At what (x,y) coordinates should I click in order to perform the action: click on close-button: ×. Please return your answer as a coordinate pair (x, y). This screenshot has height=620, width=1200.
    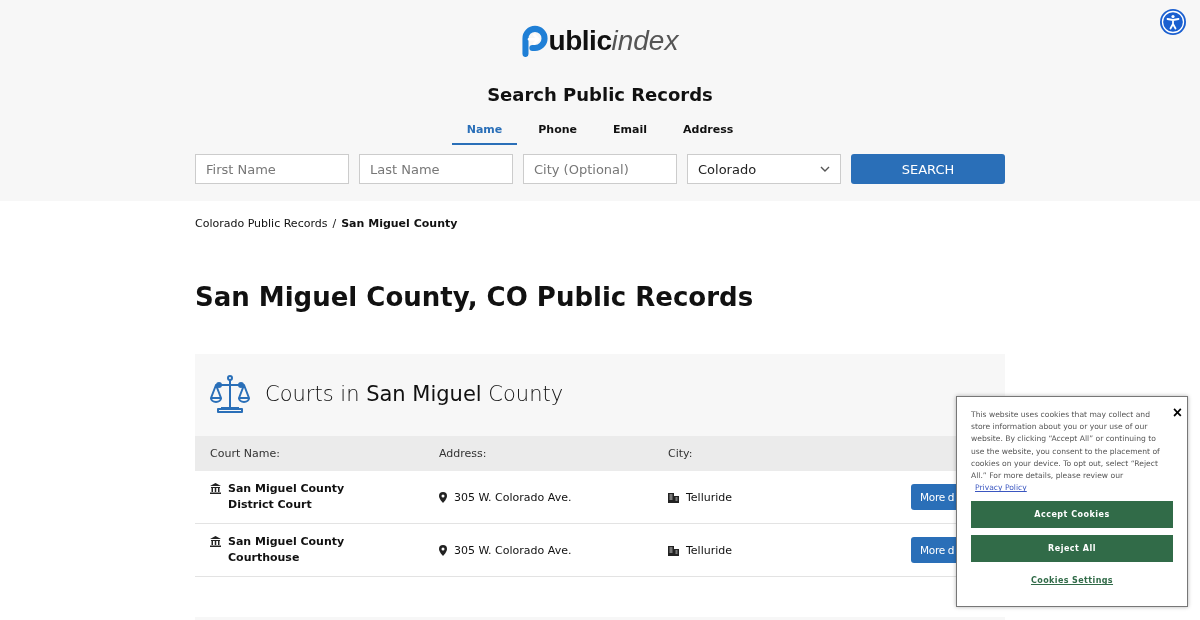
    Looking at the image, I should click on (1177, 413).